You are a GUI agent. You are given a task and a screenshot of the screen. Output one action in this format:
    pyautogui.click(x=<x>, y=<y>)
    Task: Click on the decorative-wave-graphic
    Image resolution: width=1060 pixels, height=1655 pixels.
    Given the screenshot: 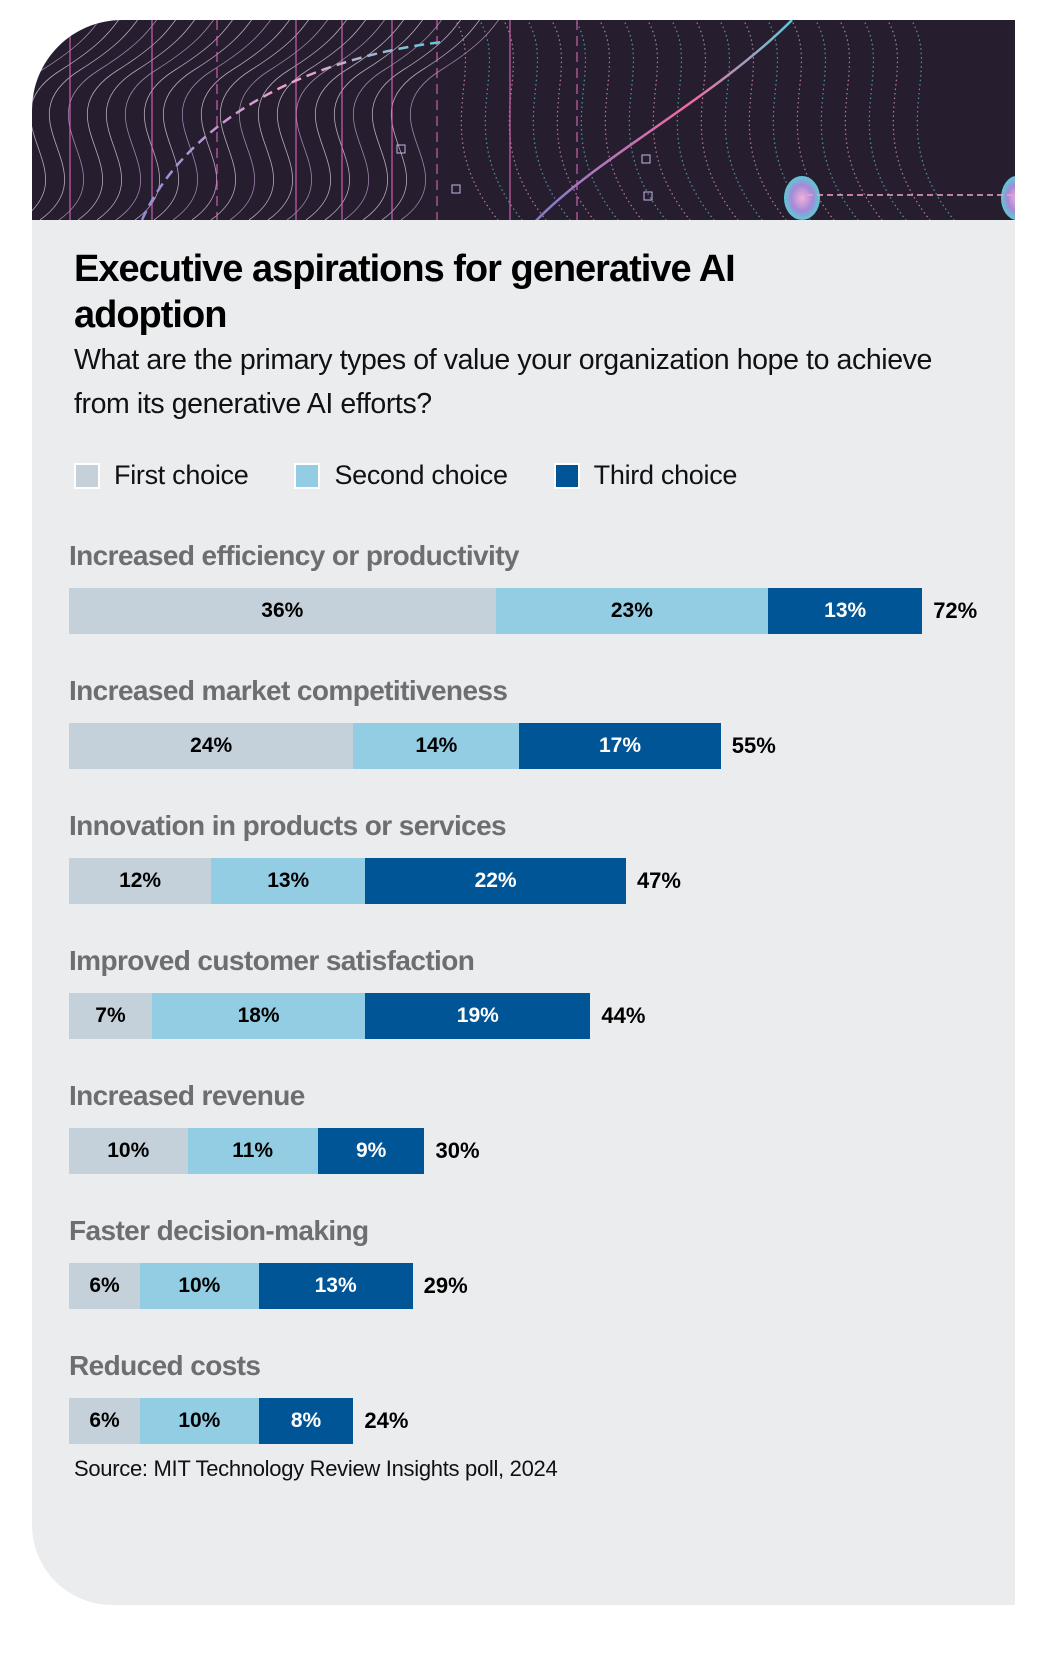 What is the action you would take?
    pyautogui.click(x=523, y=120)
    